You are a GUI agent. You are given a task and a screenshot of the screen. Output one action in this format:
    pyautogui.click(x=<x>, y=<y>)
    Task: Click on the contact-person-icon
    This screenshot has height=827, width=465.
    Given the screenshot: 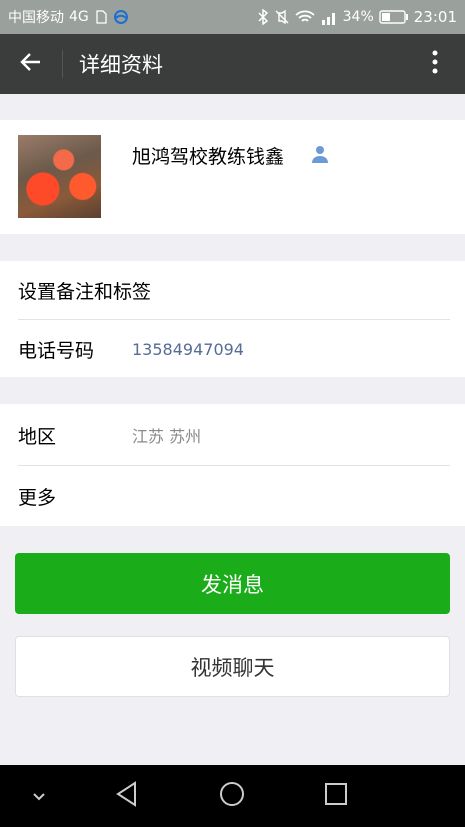 What is the action you would take?
    pyautogui.click(x=320, y=156)
    